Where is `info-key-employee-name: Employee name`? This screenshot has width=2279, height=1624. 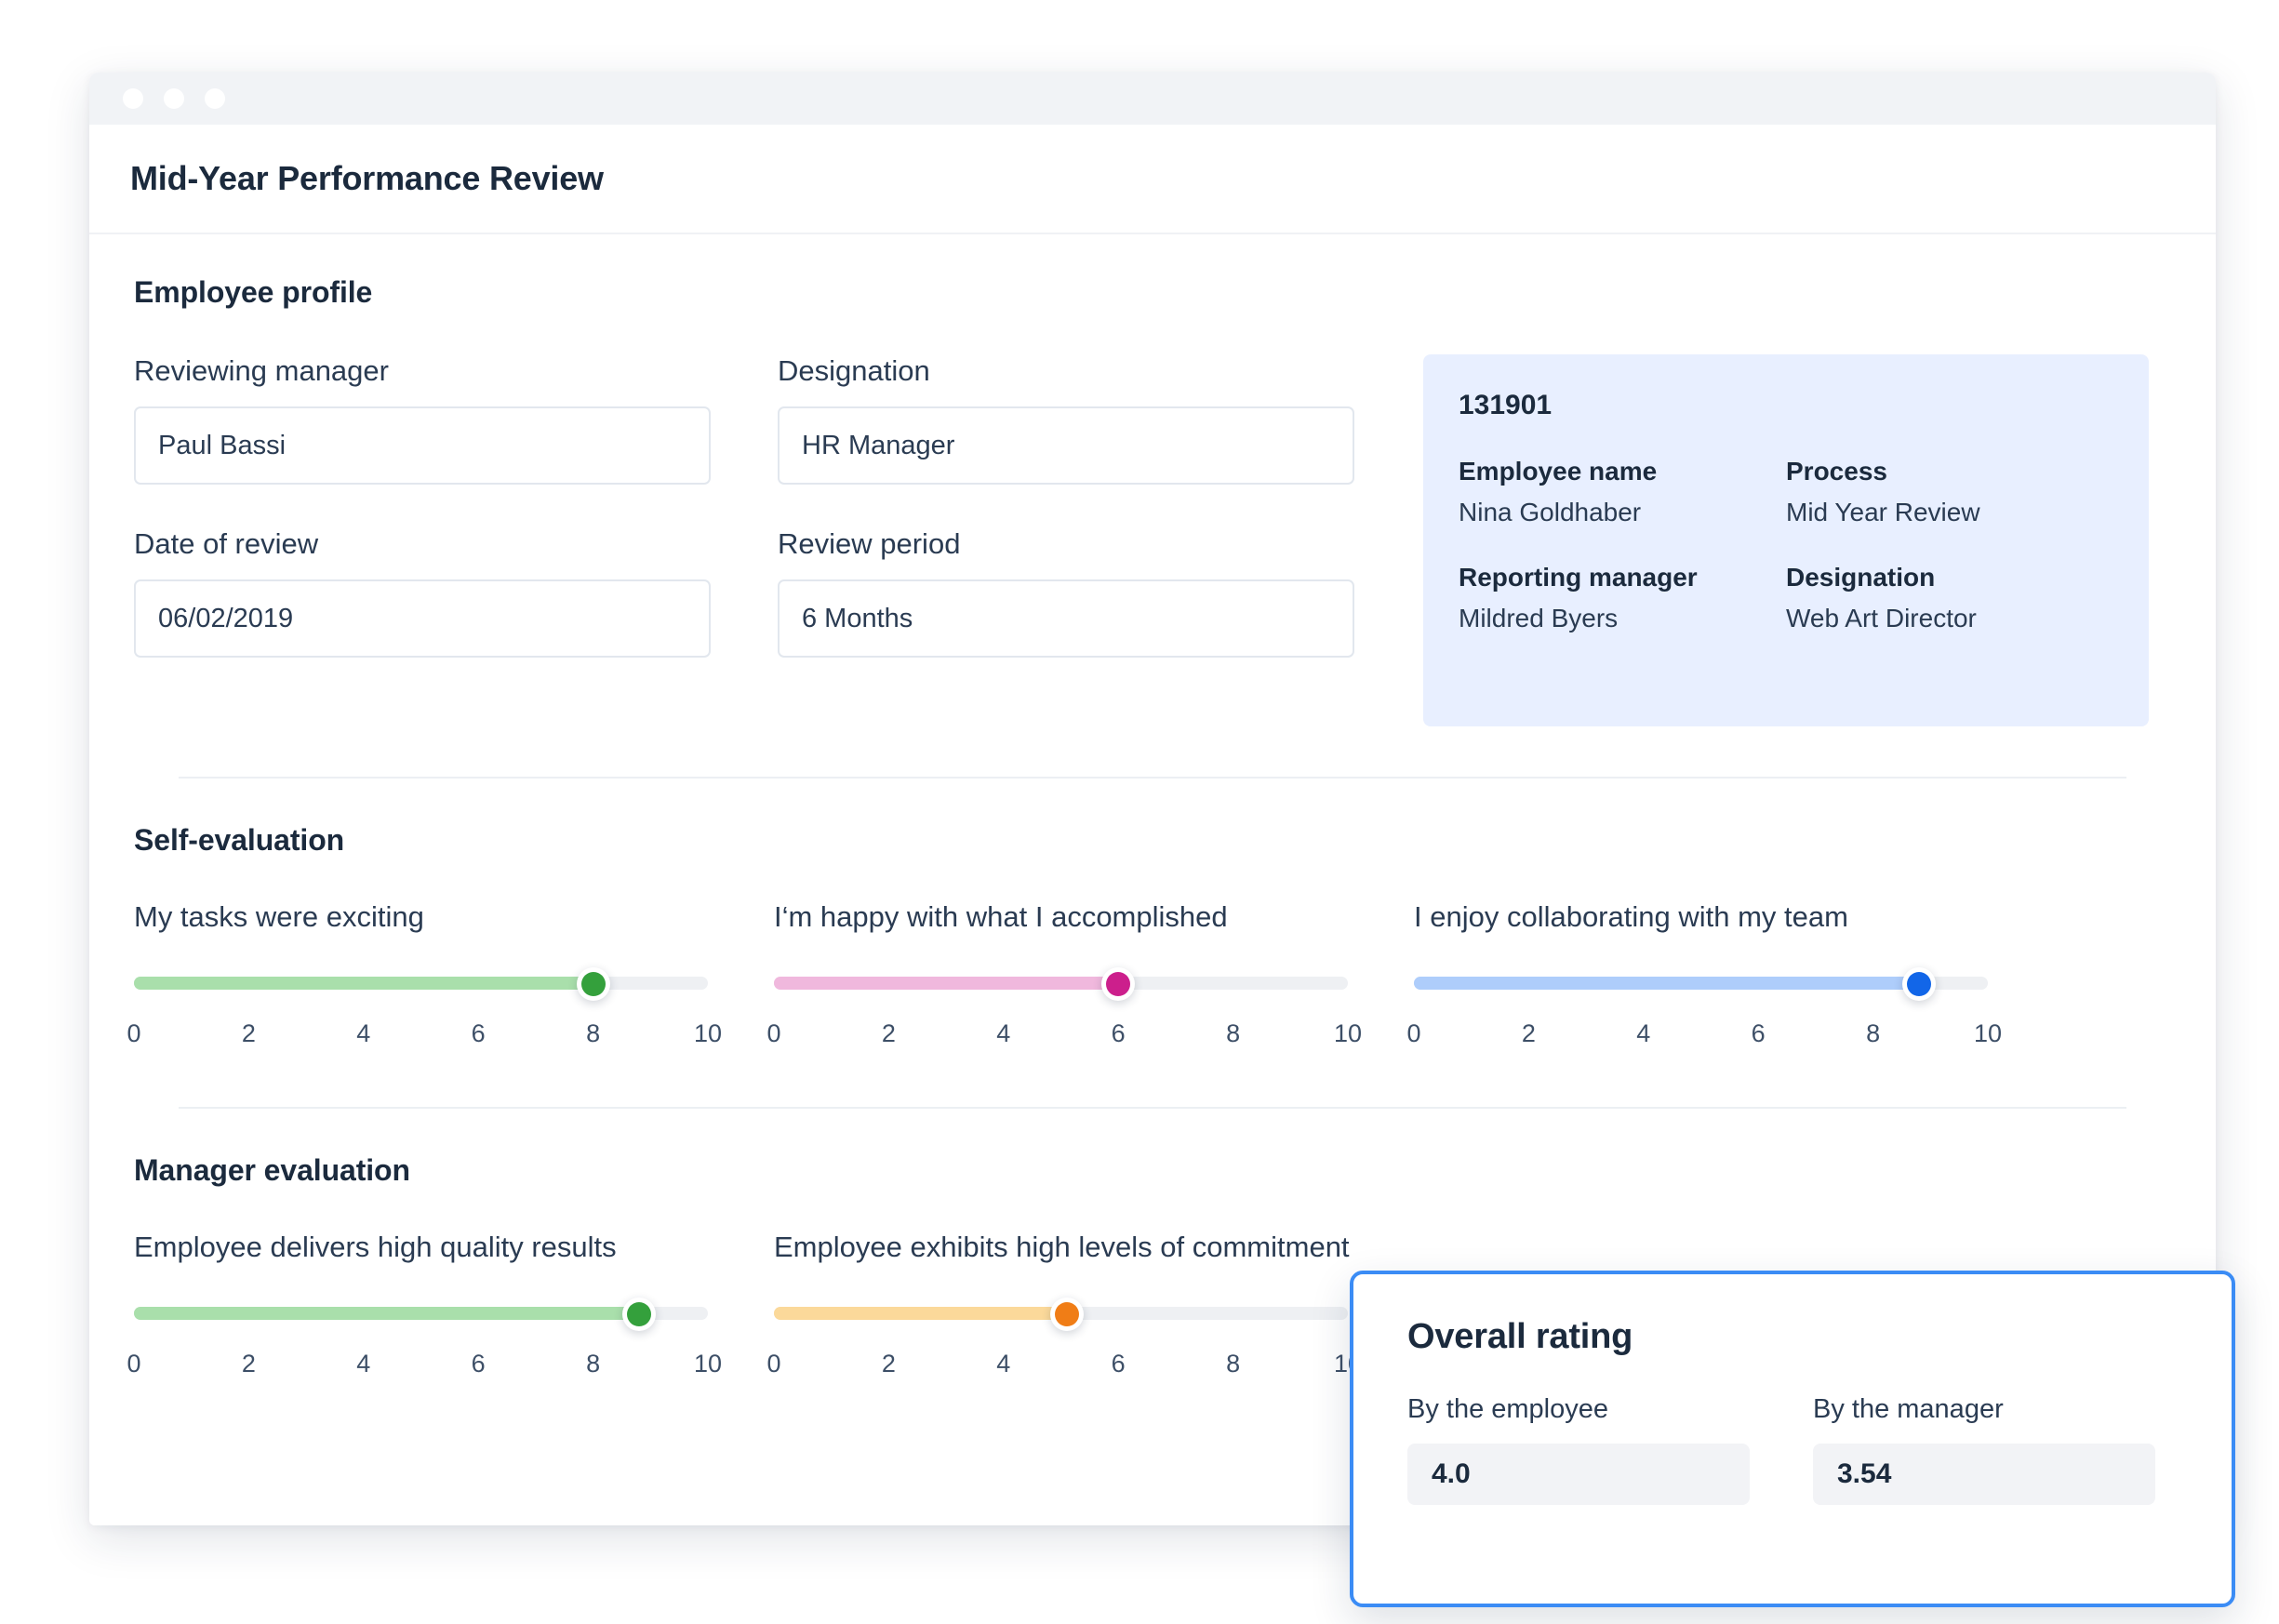 info-key-employee-name: Employee name is located at coordinates (1558, 472).